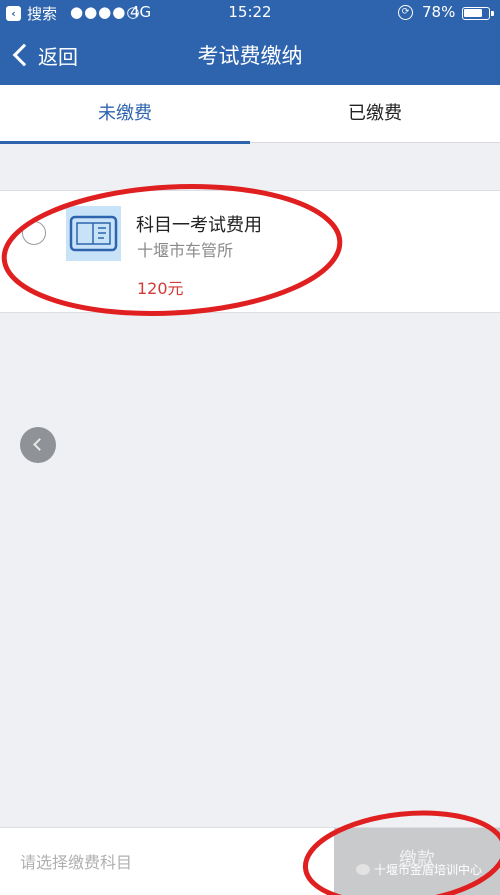 The height and width of the screenshot is (895, 500). Describe the element at coordinates (93, 233) in the screenshot. I see `exam-card-icon` at that location.